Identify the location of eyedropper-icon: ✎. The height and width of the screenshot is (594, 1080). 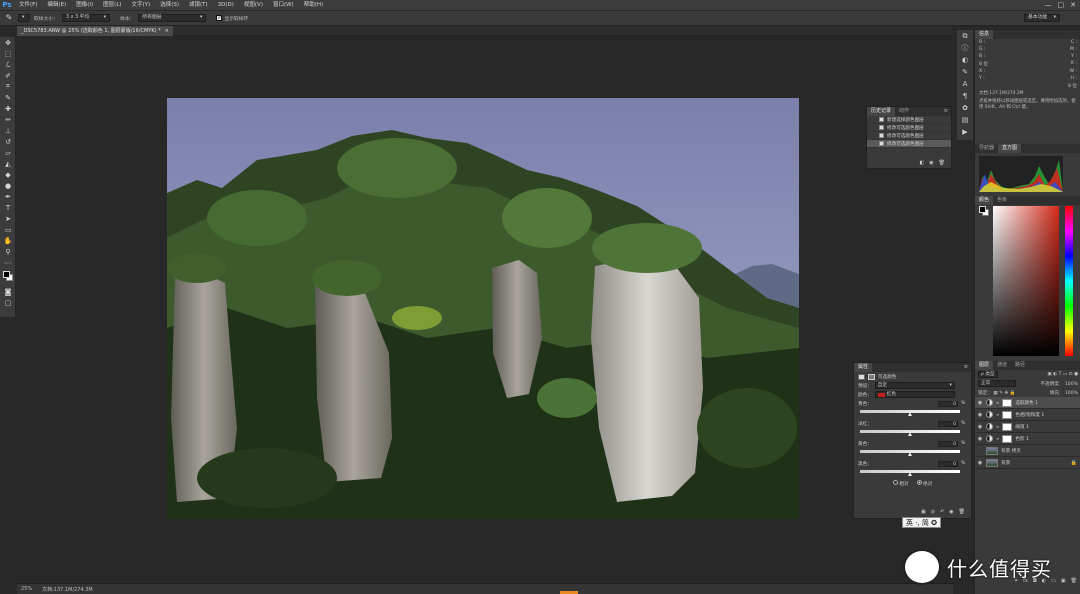
(9, 18).